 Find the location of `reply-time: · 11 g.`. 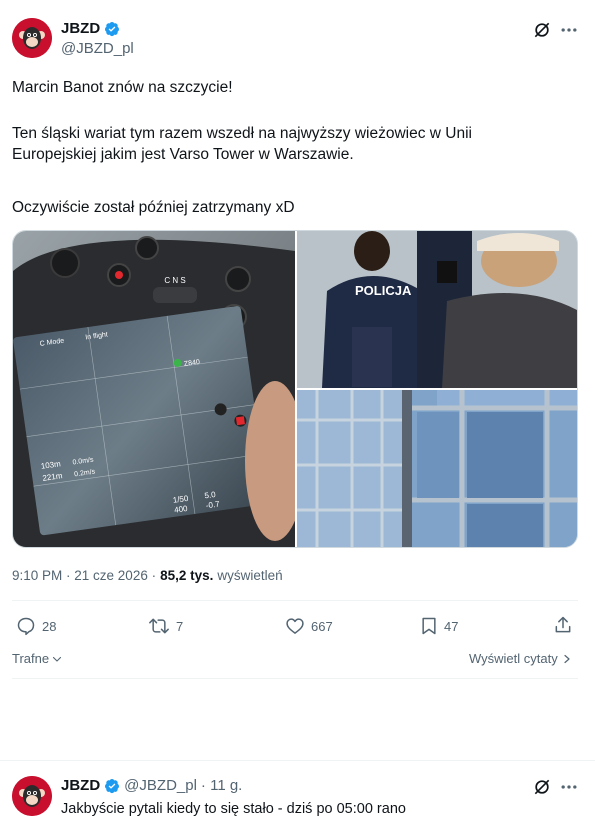

reply-time: · 11 g. is located at coordinates (221, 785).